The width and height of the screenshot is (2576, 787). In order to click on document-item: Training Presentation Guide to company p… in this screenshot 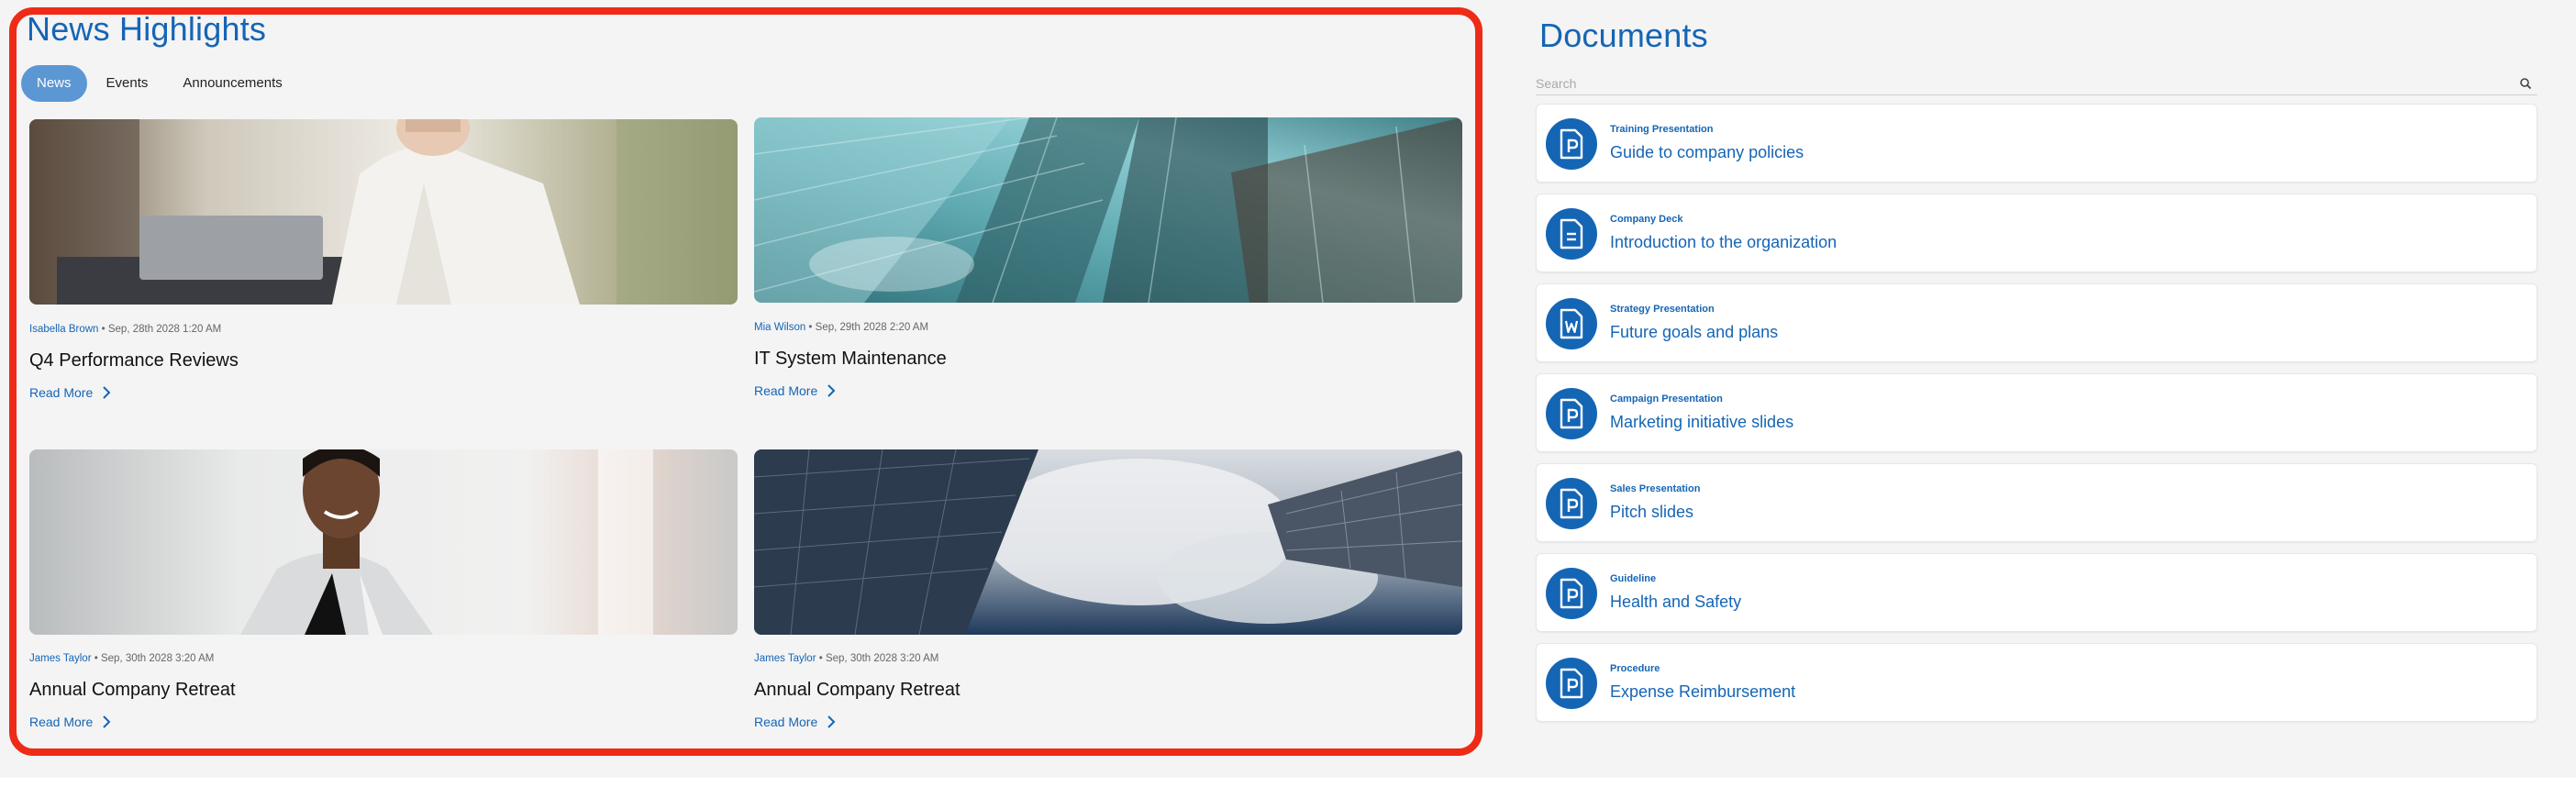, I will do `click(2036, 143)`.